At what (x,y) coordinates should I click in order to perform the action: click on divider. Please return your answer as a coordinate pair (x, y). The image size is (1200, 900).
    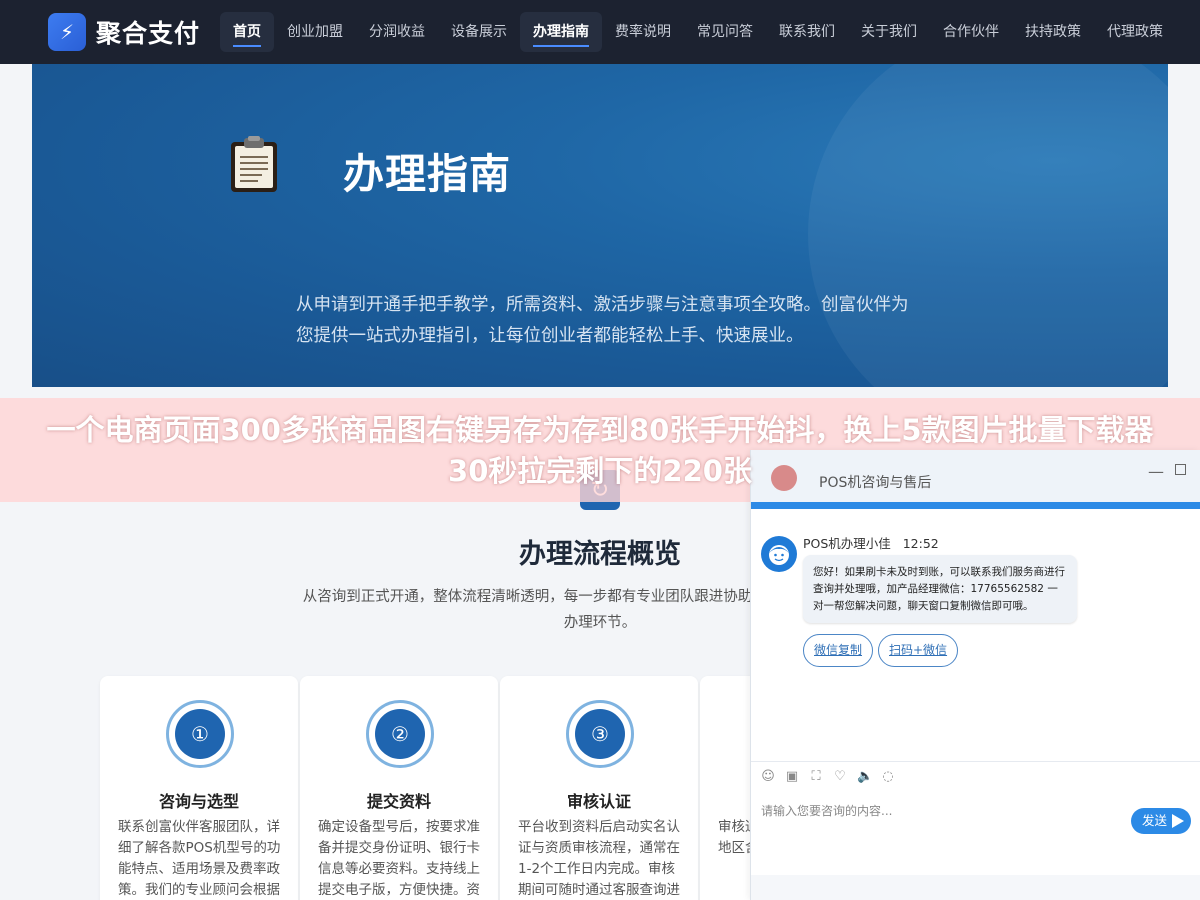
    Looking at the image, I should click on (975, 761).